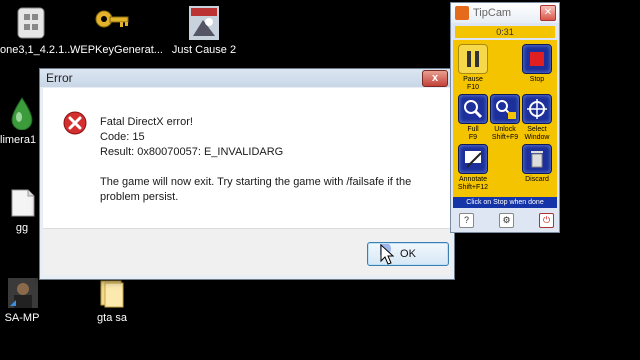  I want to click on desktop-icon-sa-mp: SA-MP, so click(32, 301).